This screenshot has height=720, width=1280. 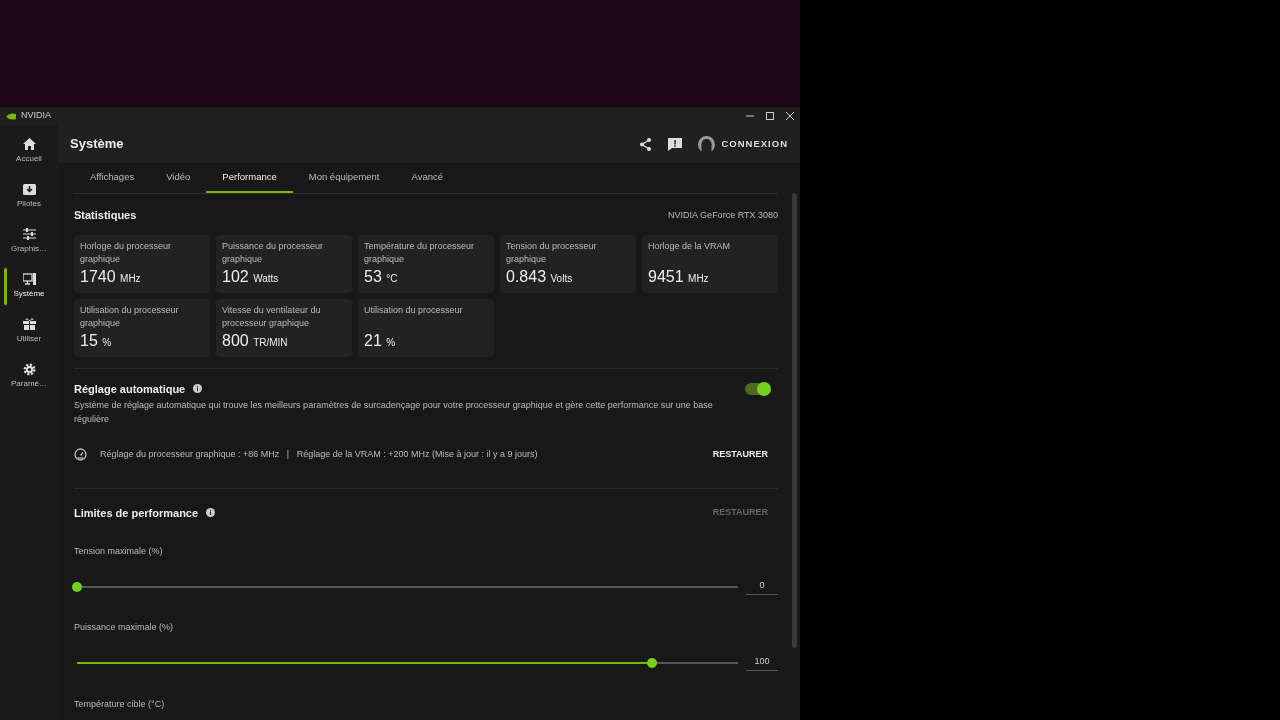 I want to click on stat-label: Tension du processeur graphique, so click(x=552, y=252).